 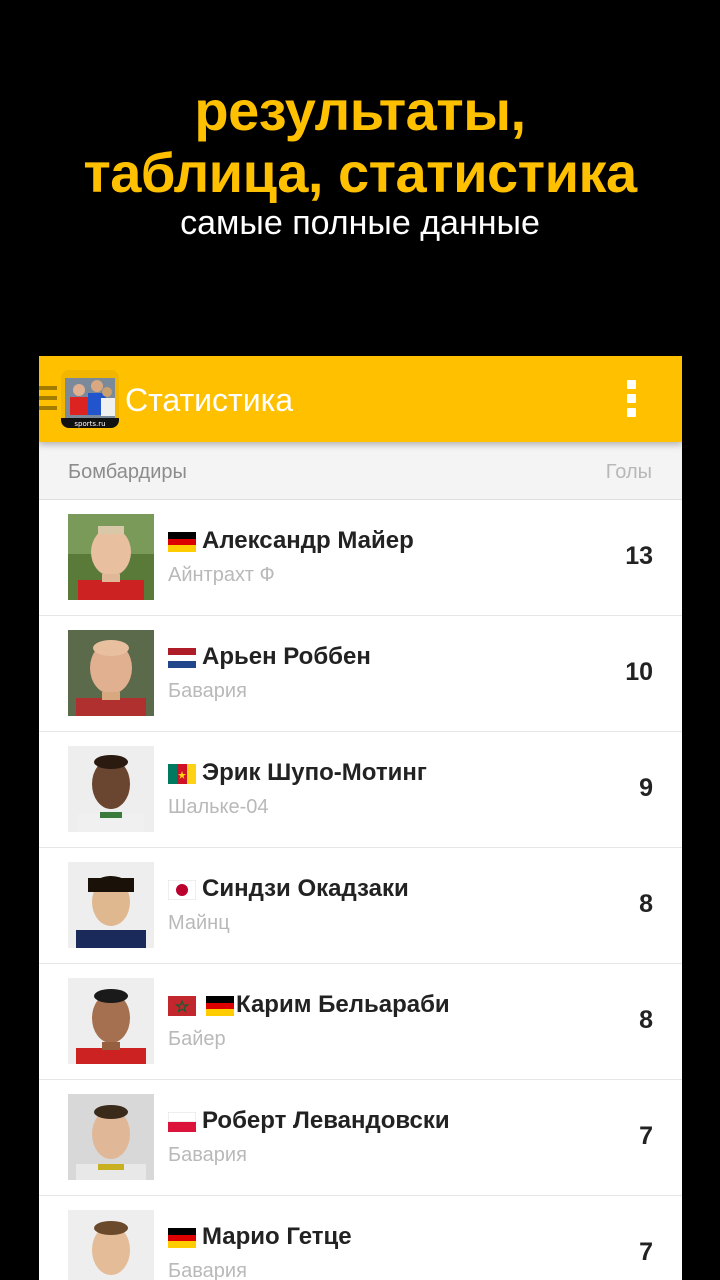 What do you see at coordinates (305, 888) in the screenshot?
I see `player-name: Синдзи Окадзаки` at bounding box center [305, 888].